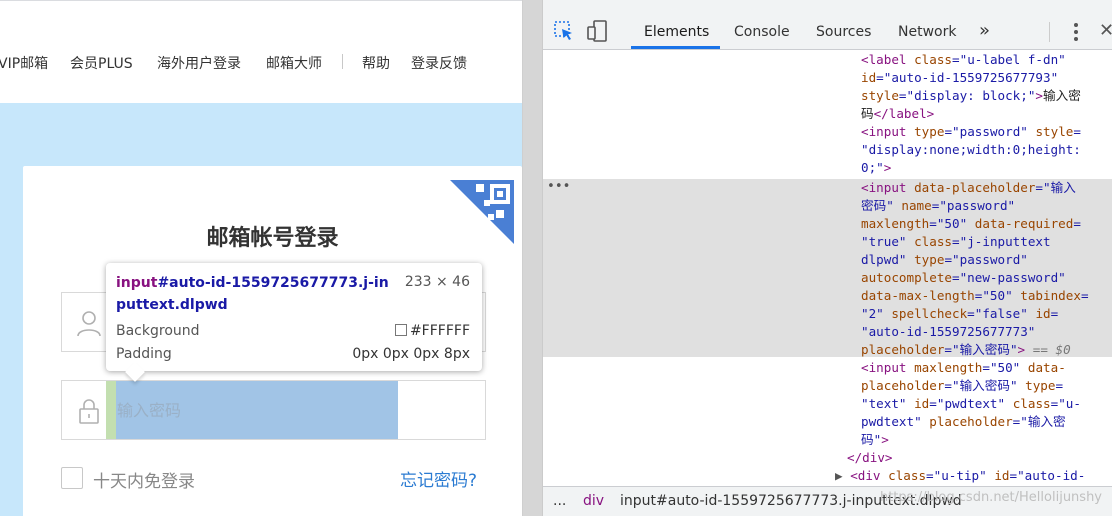  Describe the element at coordinates (960, 476) in the screenshot. I see `dom-line: ▶ <div class="u-tip" id="auto-id-` at that location.